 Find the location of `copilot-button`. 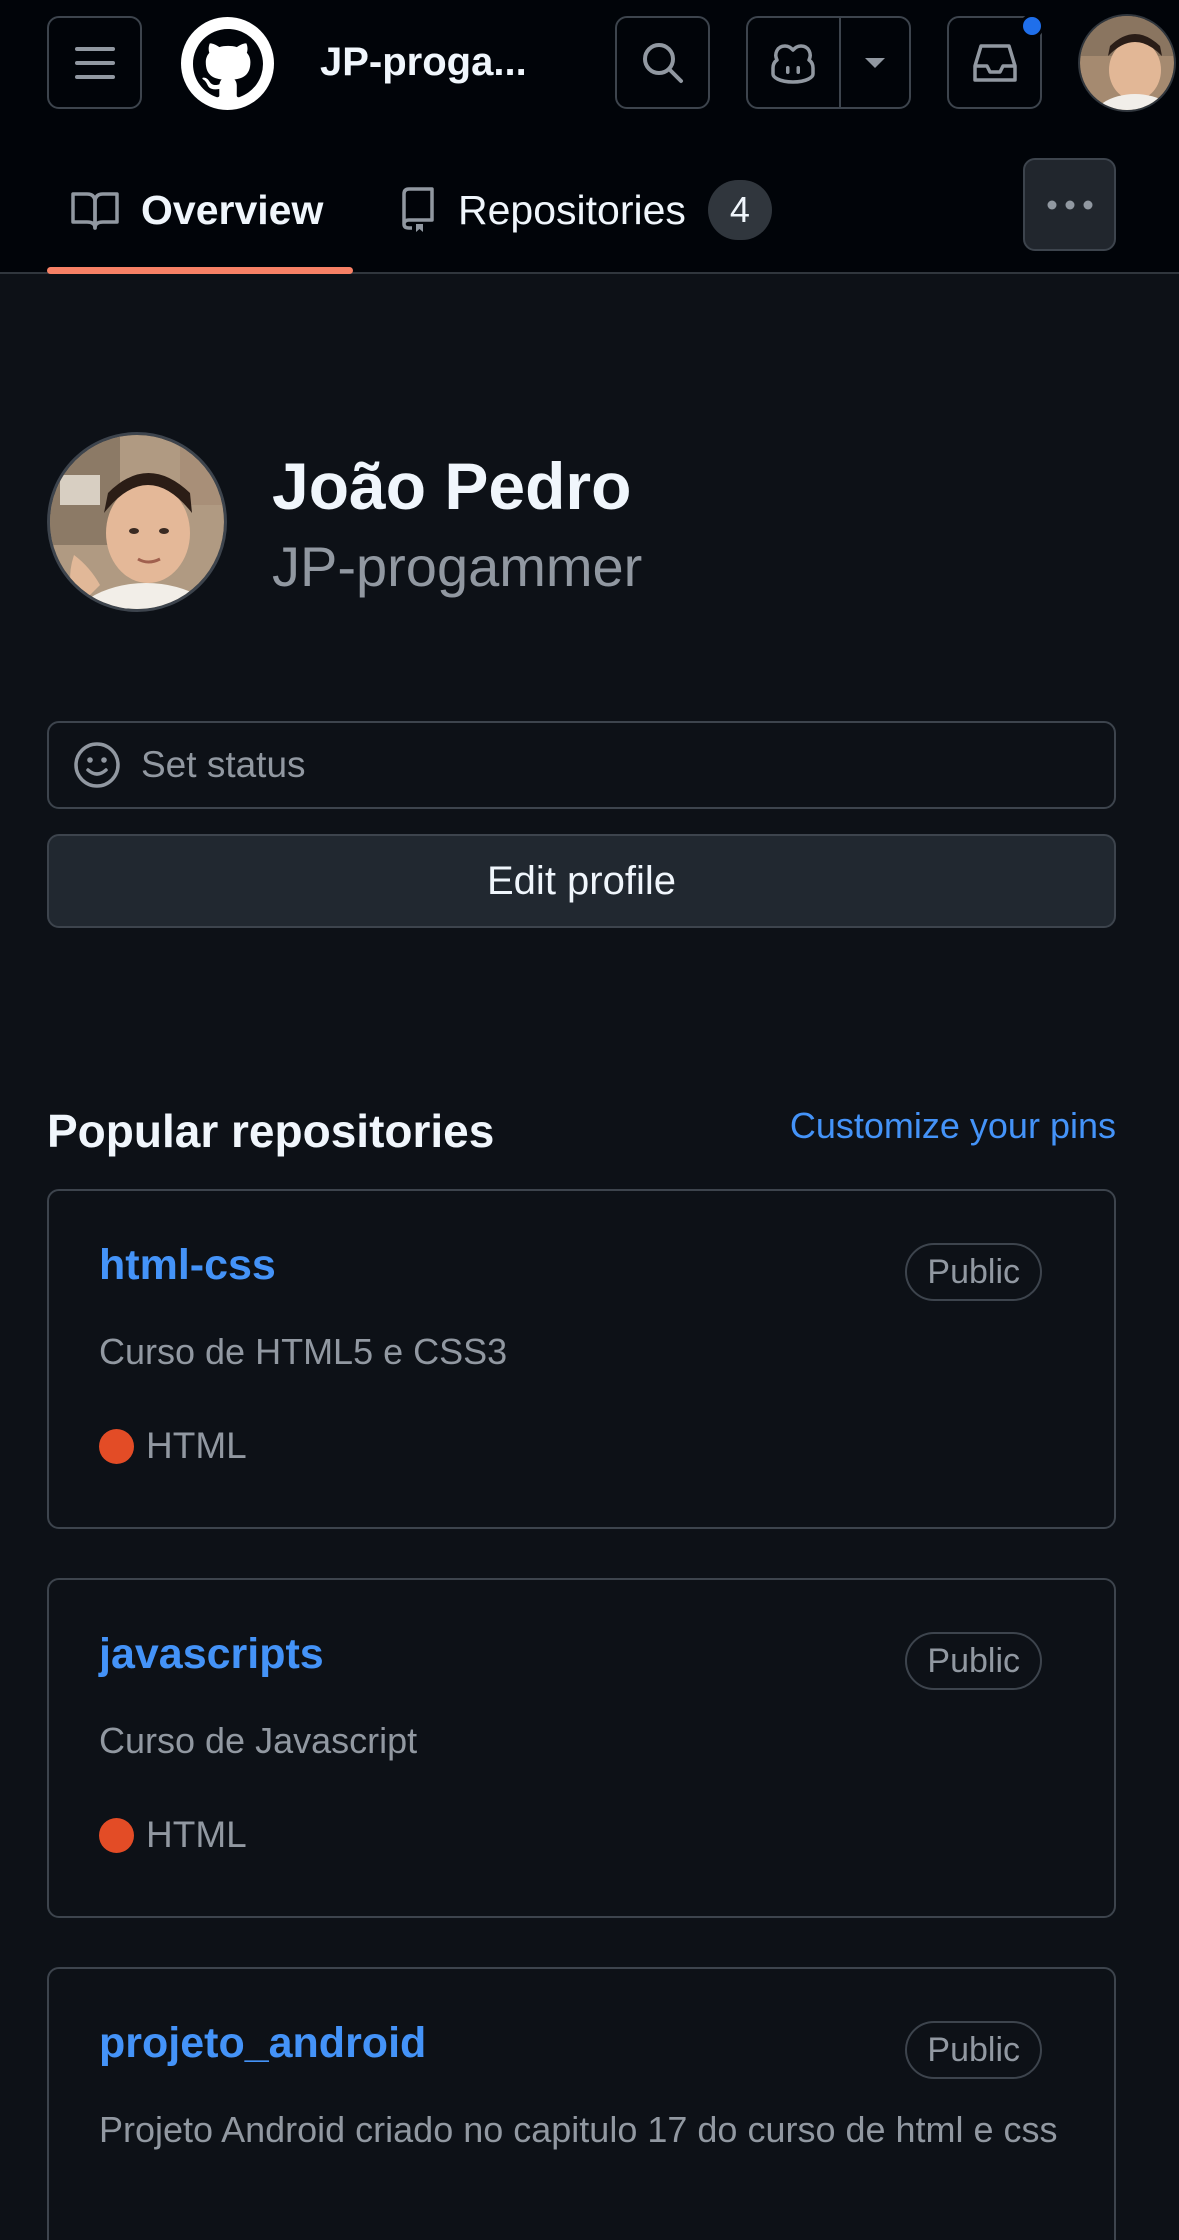

copilot-button is located at coordinates (794, 62).